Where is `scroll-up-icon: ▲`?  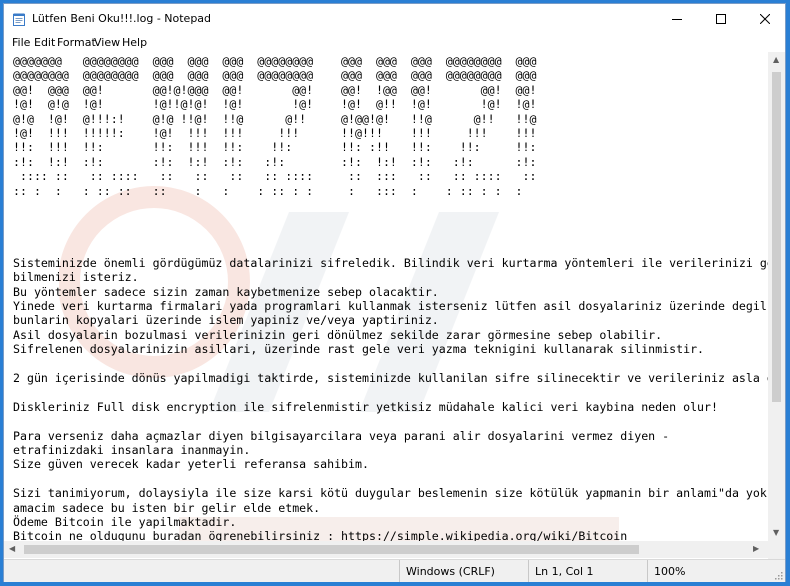 scroll-up-icon: ▲ is located at coordinates (776, 60).